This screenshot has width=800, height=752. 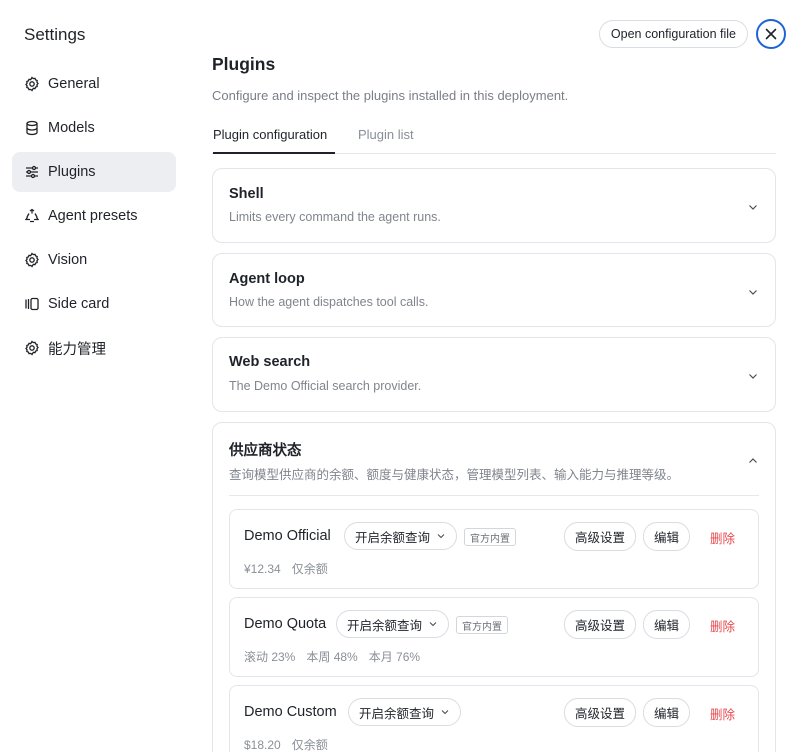 I want to click on sidebar-item-label: Models, so click(x=71, y=128).